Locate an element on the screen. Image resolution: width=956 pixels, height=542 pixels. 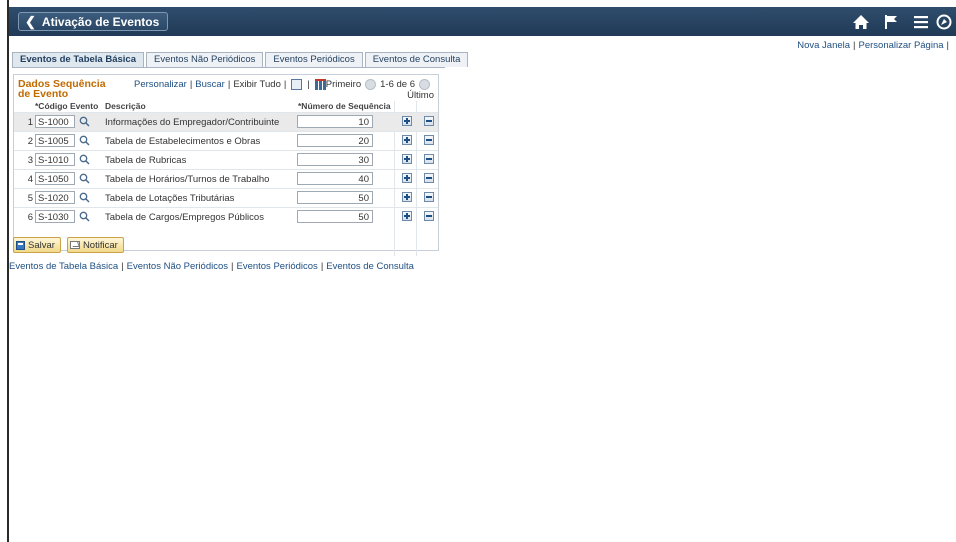
row-number: 3 is located at coordinates (30, 160).